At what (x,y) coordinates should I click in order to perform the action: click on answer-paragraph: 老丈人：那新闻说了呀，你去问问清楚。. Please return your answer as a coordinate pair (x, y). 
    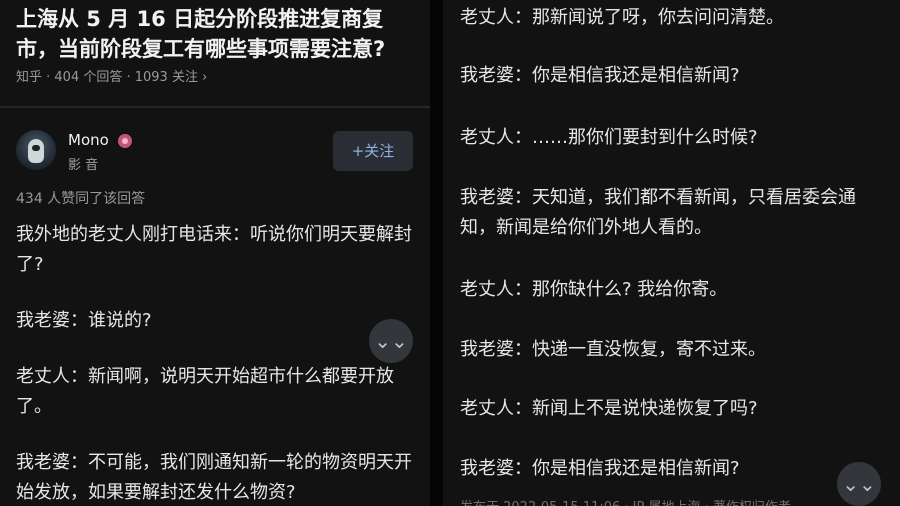
    Looking at the image, I should click on (622, 17).